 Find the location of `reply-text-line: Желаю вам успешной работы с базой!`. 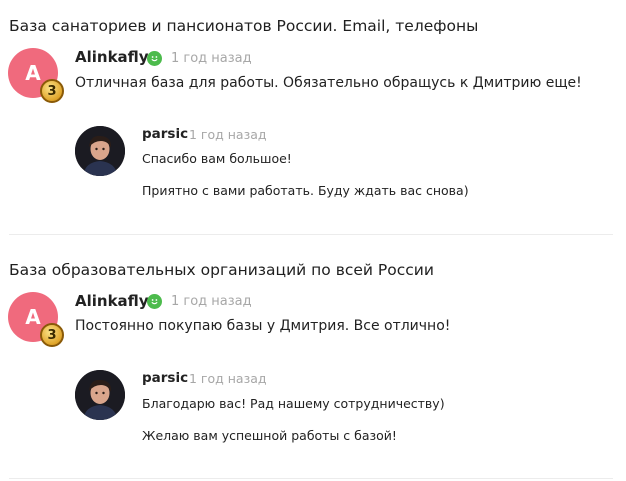

reply-text-line: Желаю вам успешной работы с базой! is located at coordinates (269, 435).